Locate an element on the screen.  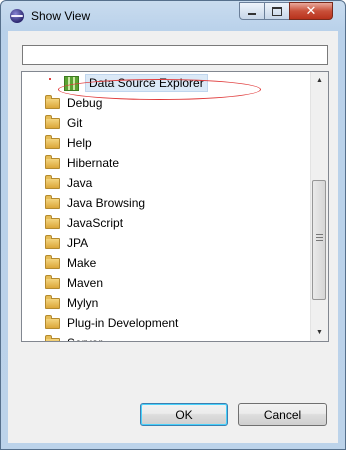
data-source-explorer-icon is located at coordinates (71, 83).